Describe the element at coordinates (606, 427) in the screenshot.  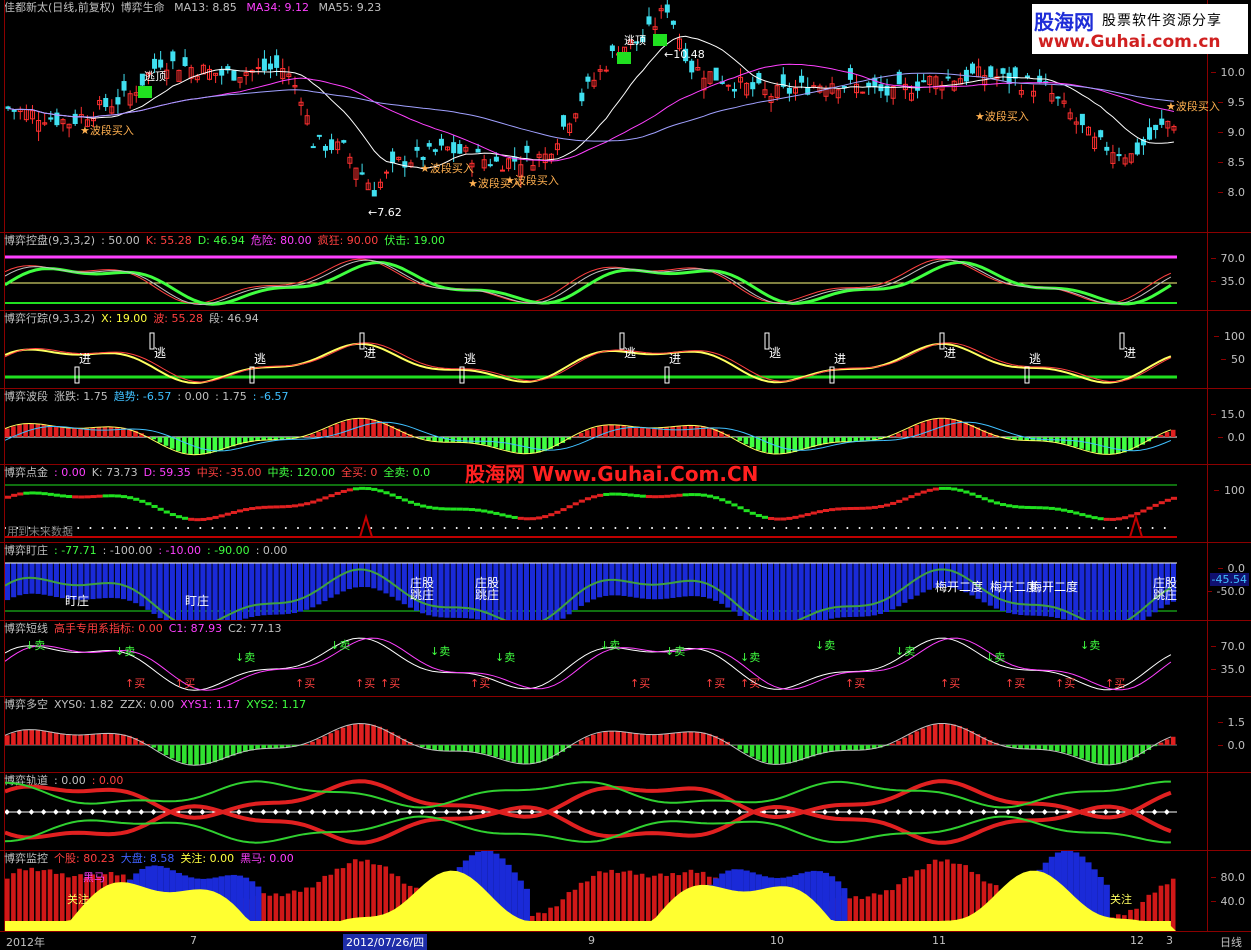
I see `pane-plot-boduan` at that location.